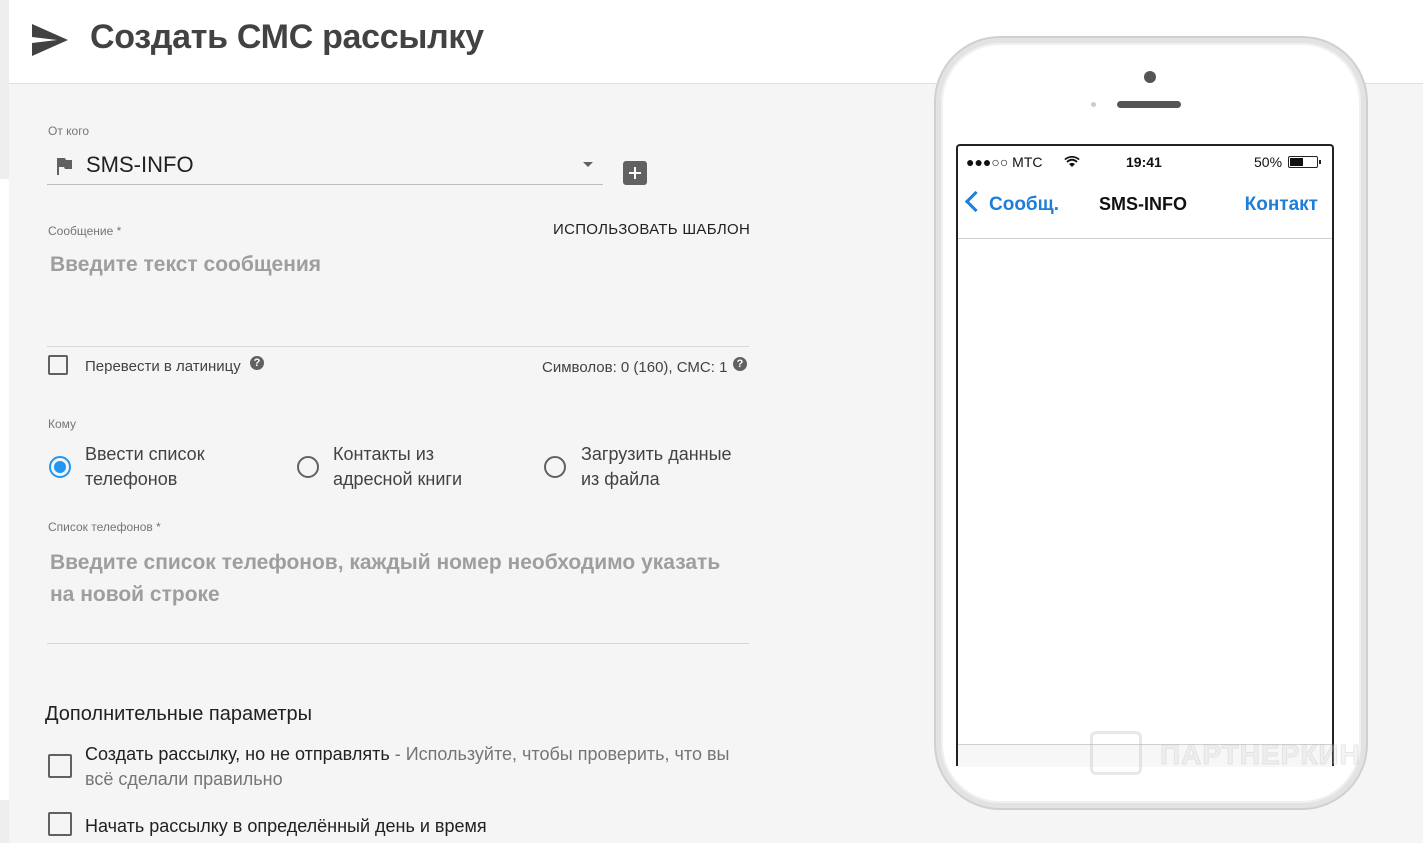 The height and width of the screenshot is (843, 1423). Describe the element at coordinates (1304, 162) in the screenshot. I see `battery-icon` at that location.